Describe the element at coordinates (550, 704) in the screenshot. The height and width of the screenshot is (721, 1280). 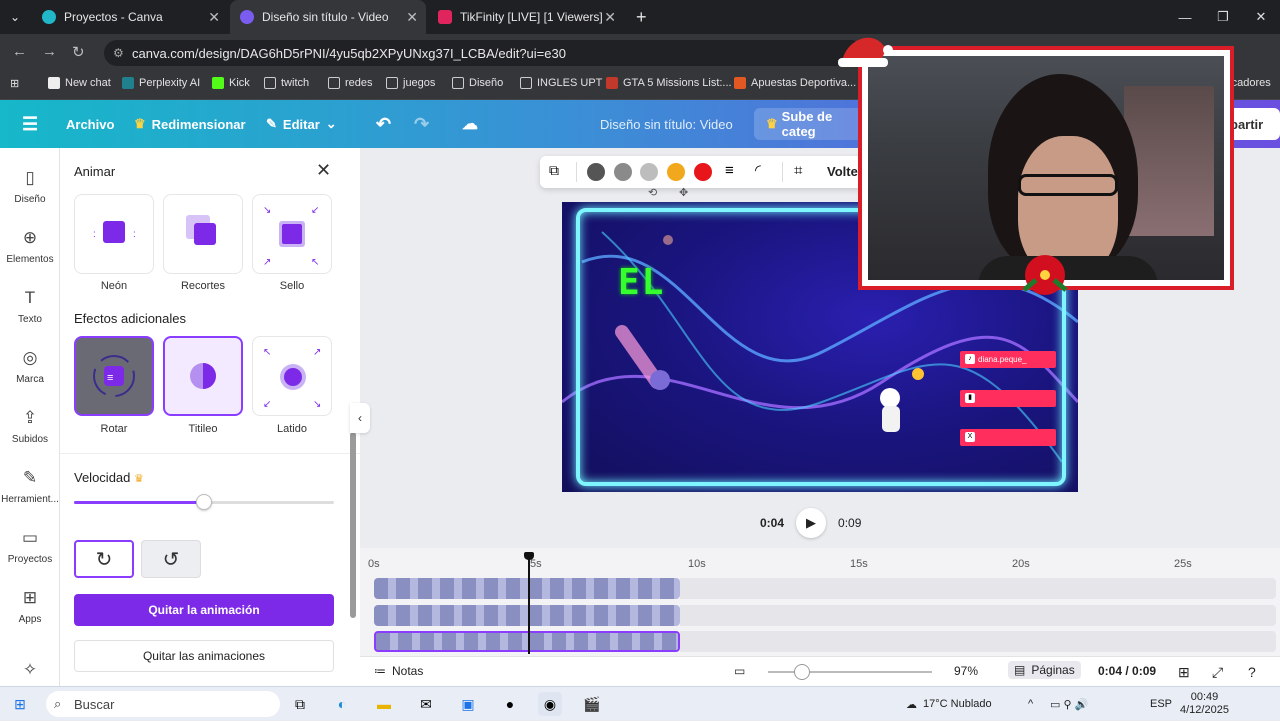
I see `chrome-icon: ◉` at that location.